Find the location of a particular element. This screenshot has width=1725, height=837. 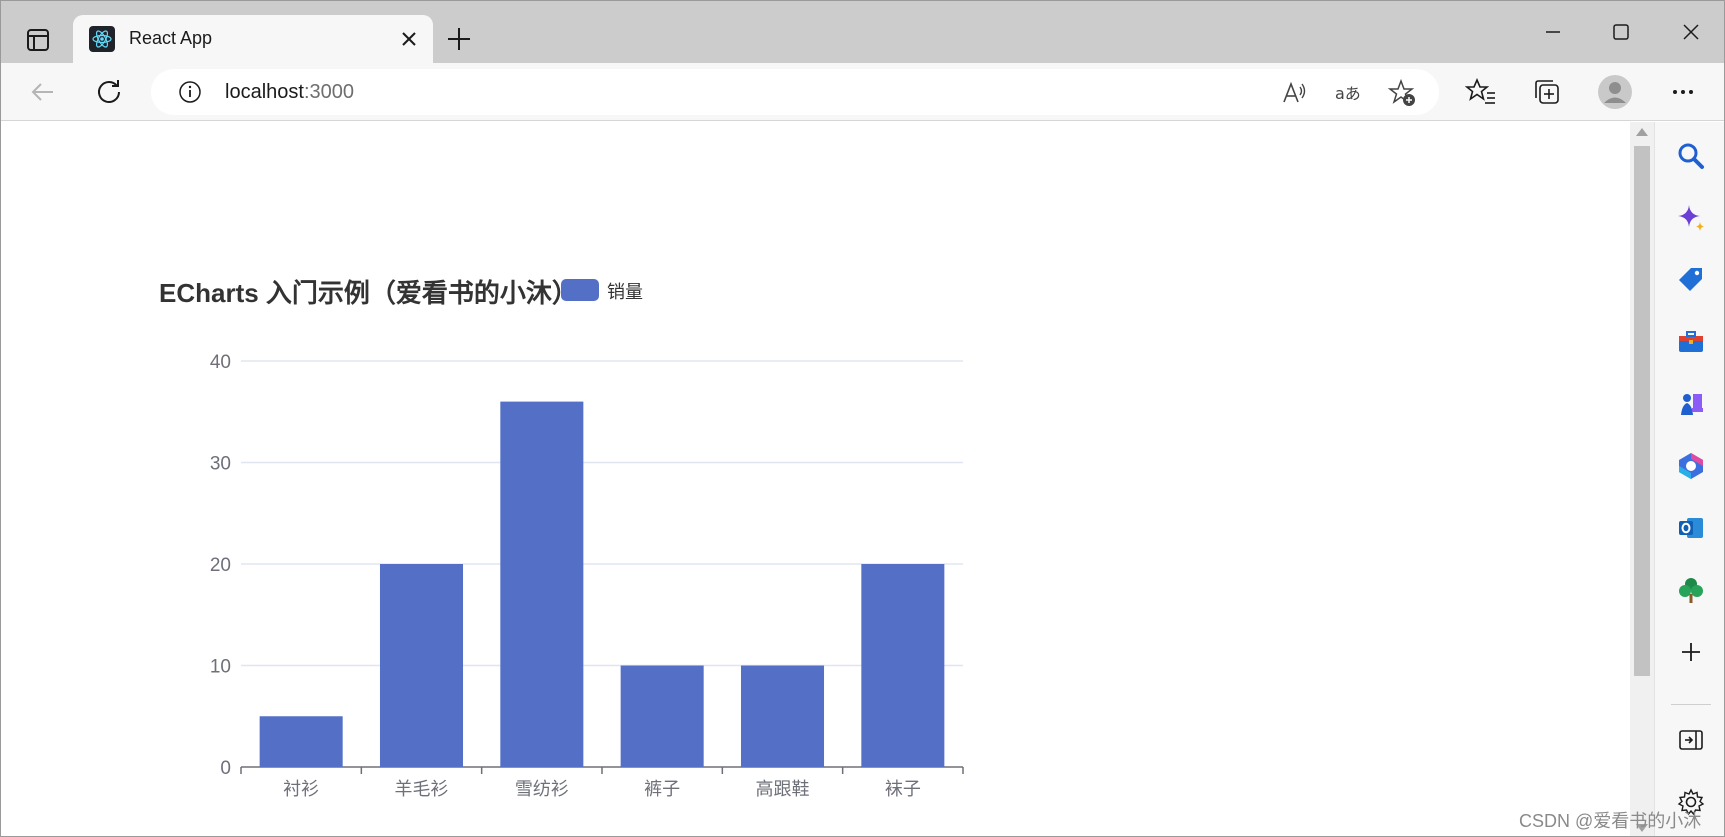

games-chess-icon is located at coordinates (1691, 404).